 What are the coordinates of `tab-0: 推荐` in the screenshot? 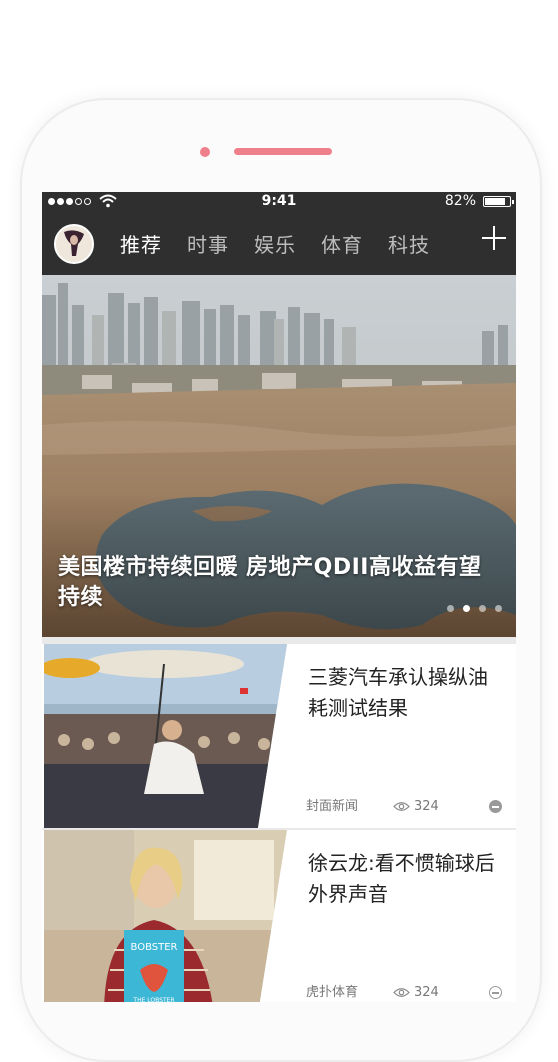 It's located at (141, 243).